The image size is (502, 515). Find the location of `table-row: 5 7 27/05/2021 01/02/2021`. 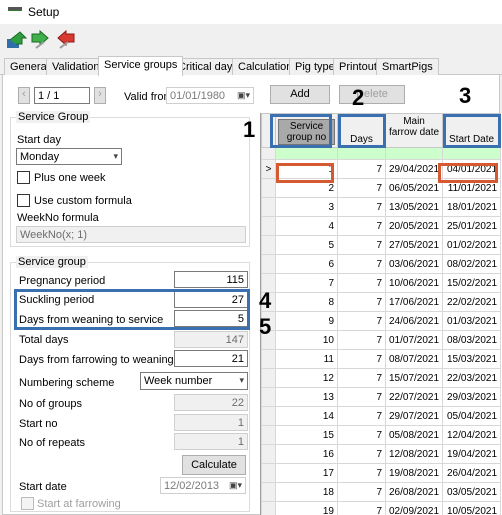

table-row: 5 7 27/05/2021 01/02/2021 is located at coordinates (381, 245).